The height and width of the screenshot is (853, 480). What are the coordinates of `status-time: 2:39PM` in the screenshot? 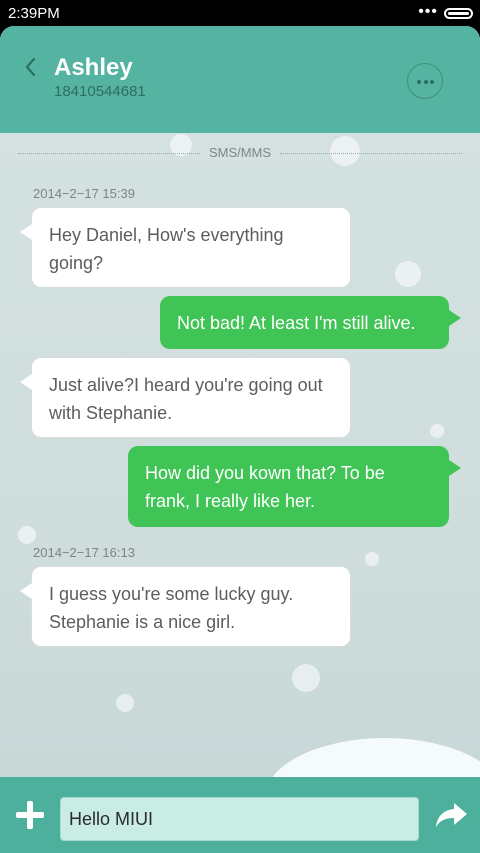 It's located at (34, 13).